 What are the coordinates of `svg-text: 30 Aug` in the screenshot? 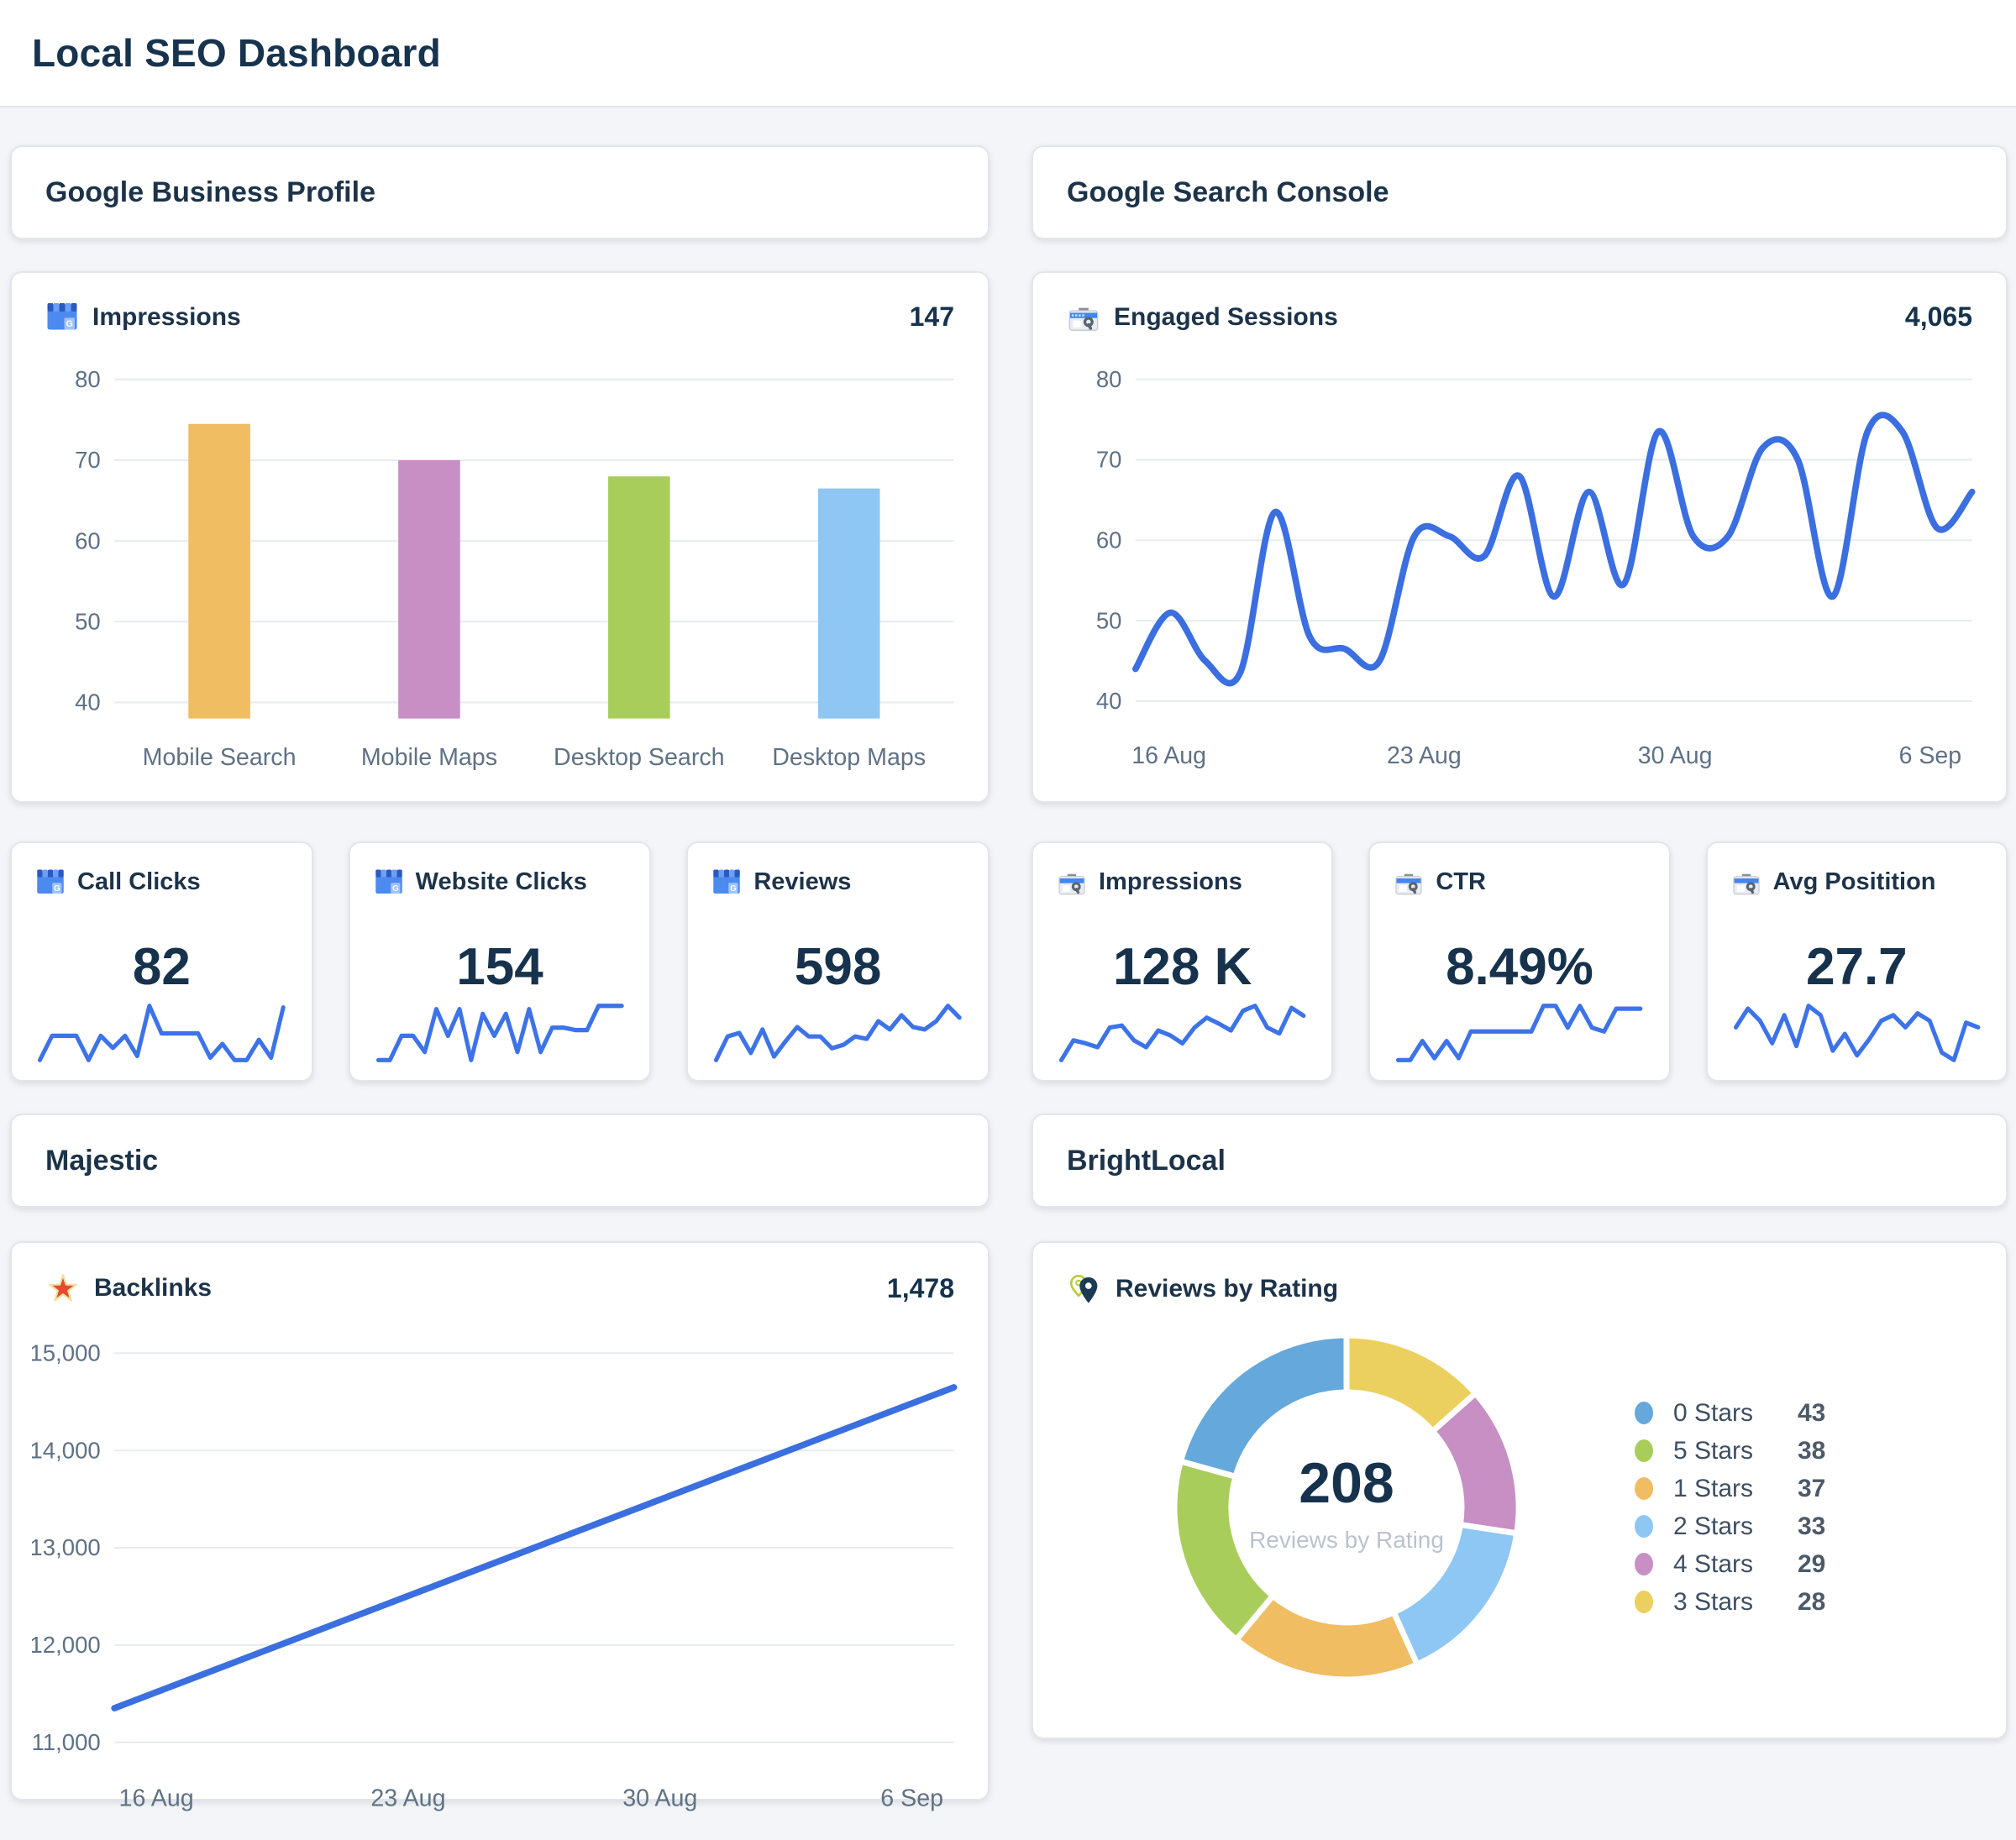 It's located at (1675, 756).